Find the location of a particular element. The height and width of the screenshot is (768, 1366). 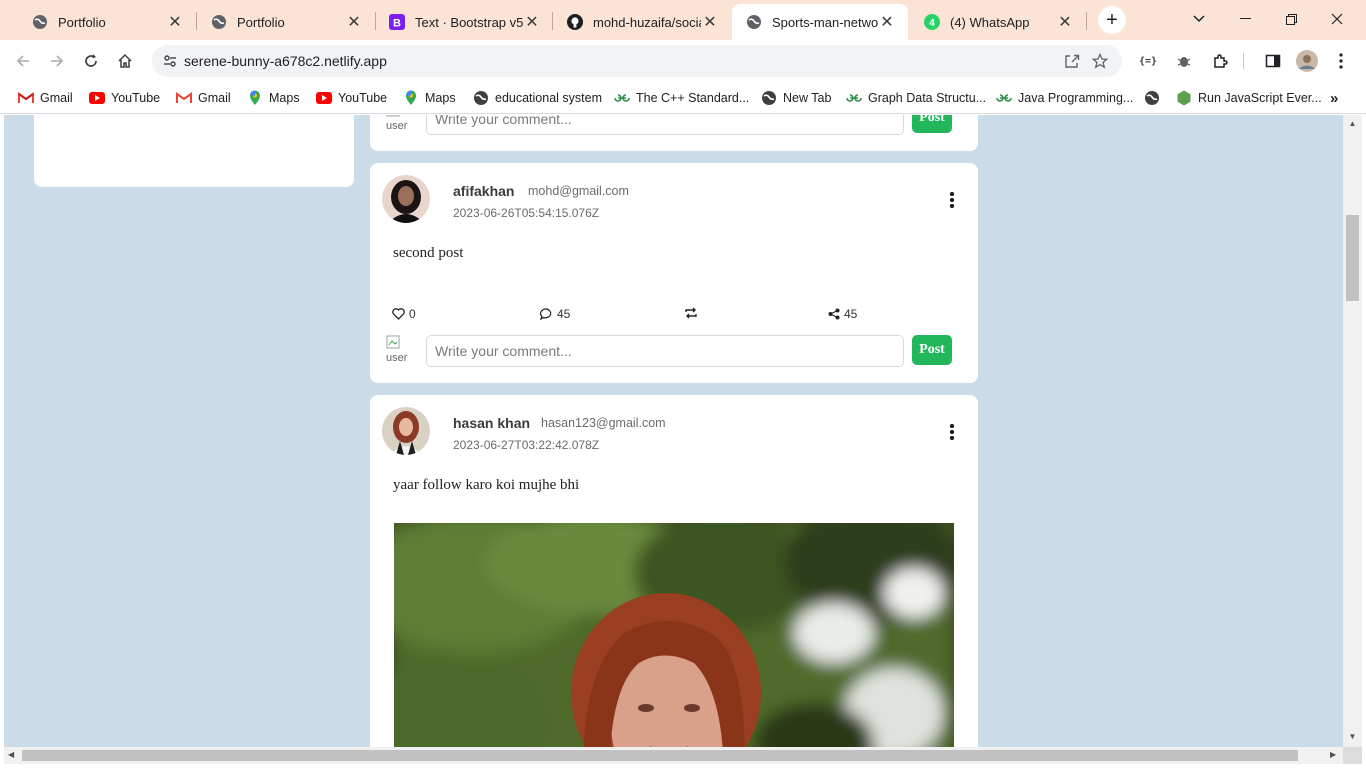

svg-text: 4 is located at coordinates (932, 23).